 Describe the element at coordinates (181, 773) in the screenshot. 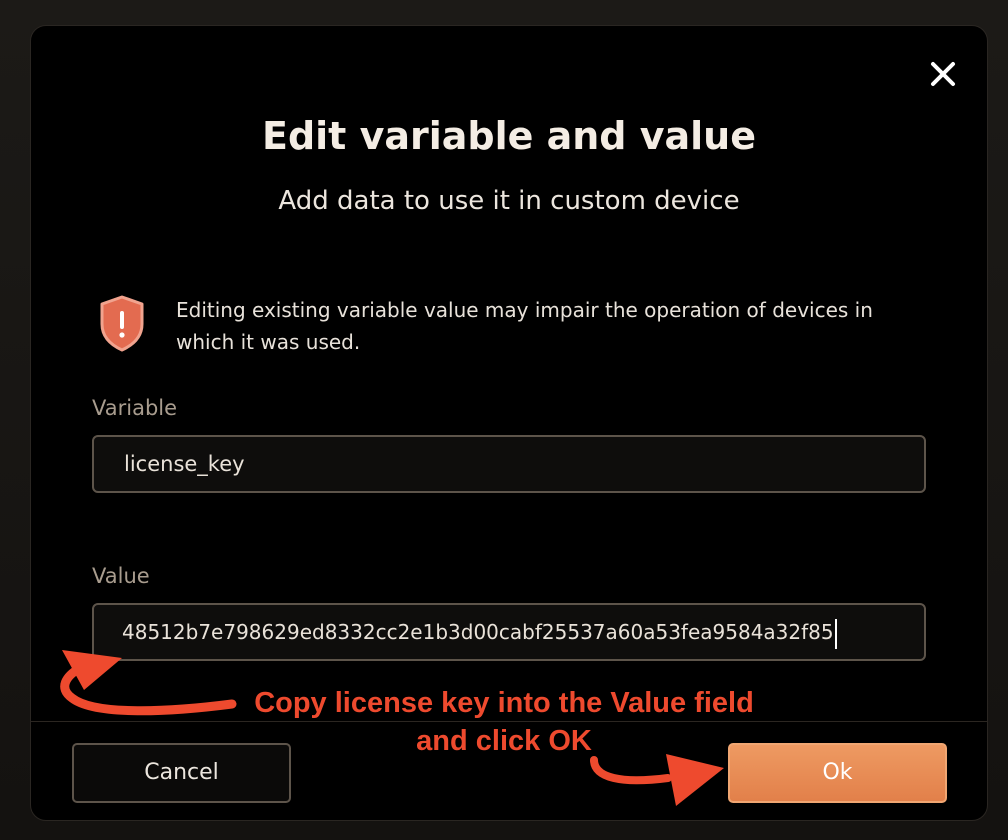

I see `cancel-button: Cancel` at that location.